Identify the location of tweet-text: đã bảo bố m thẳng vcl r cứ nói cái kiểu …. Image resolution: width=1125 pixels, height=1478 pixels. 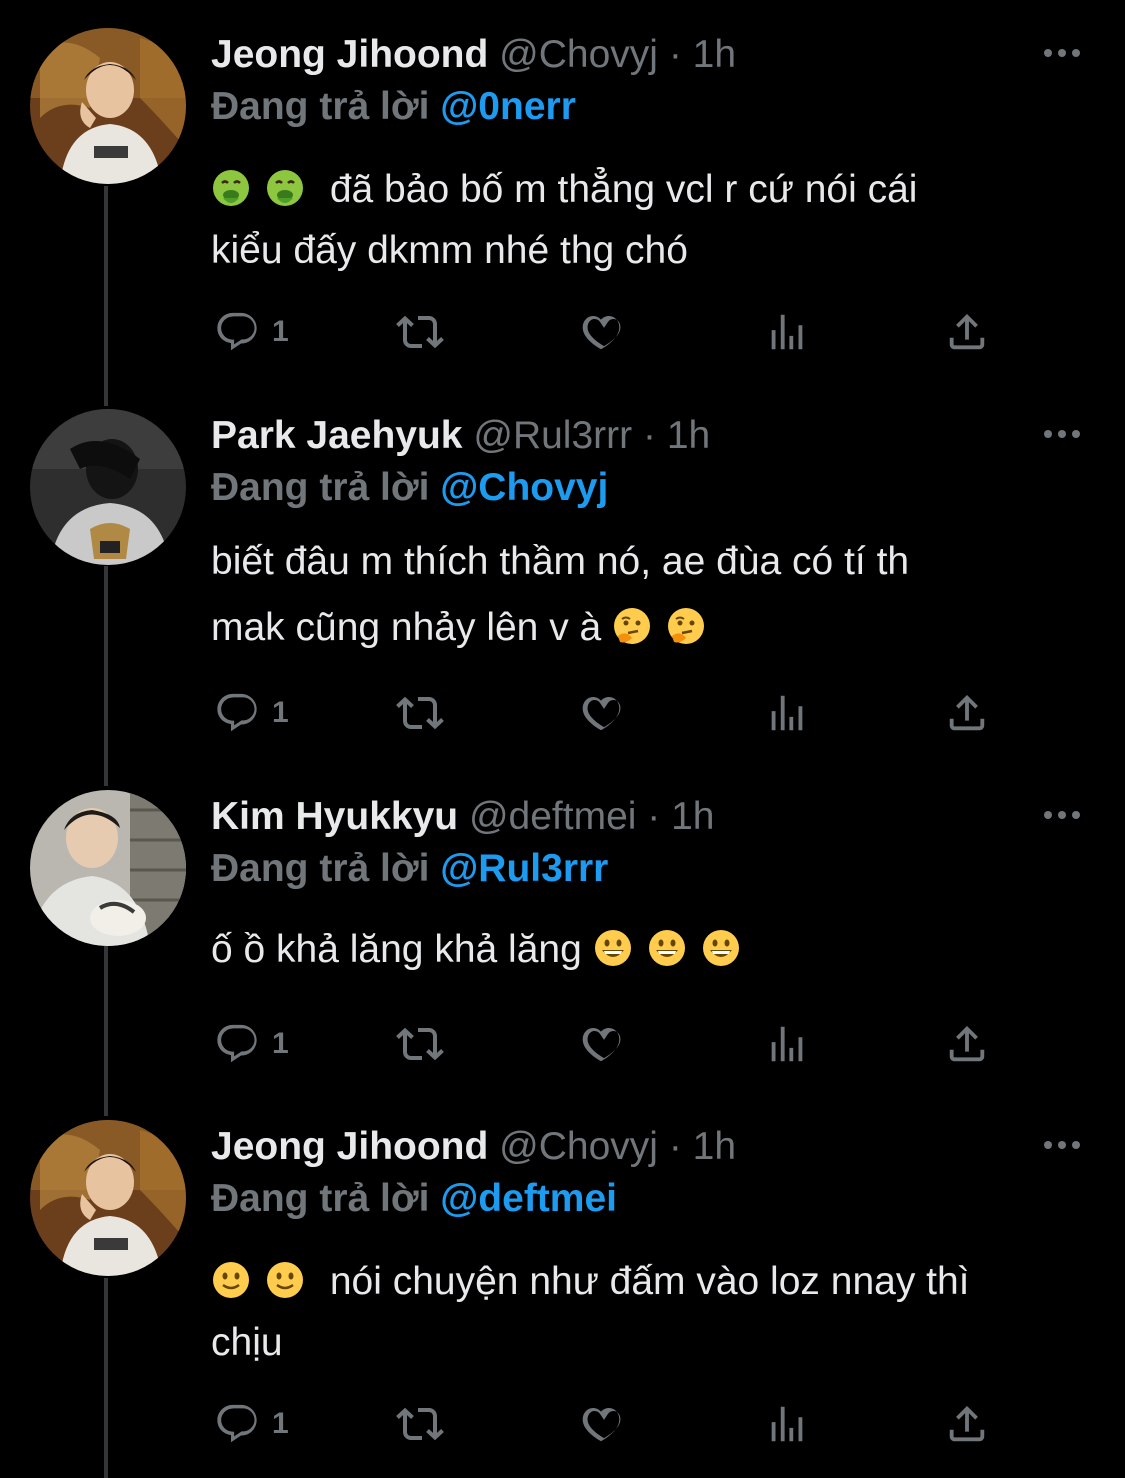
(651, 220).